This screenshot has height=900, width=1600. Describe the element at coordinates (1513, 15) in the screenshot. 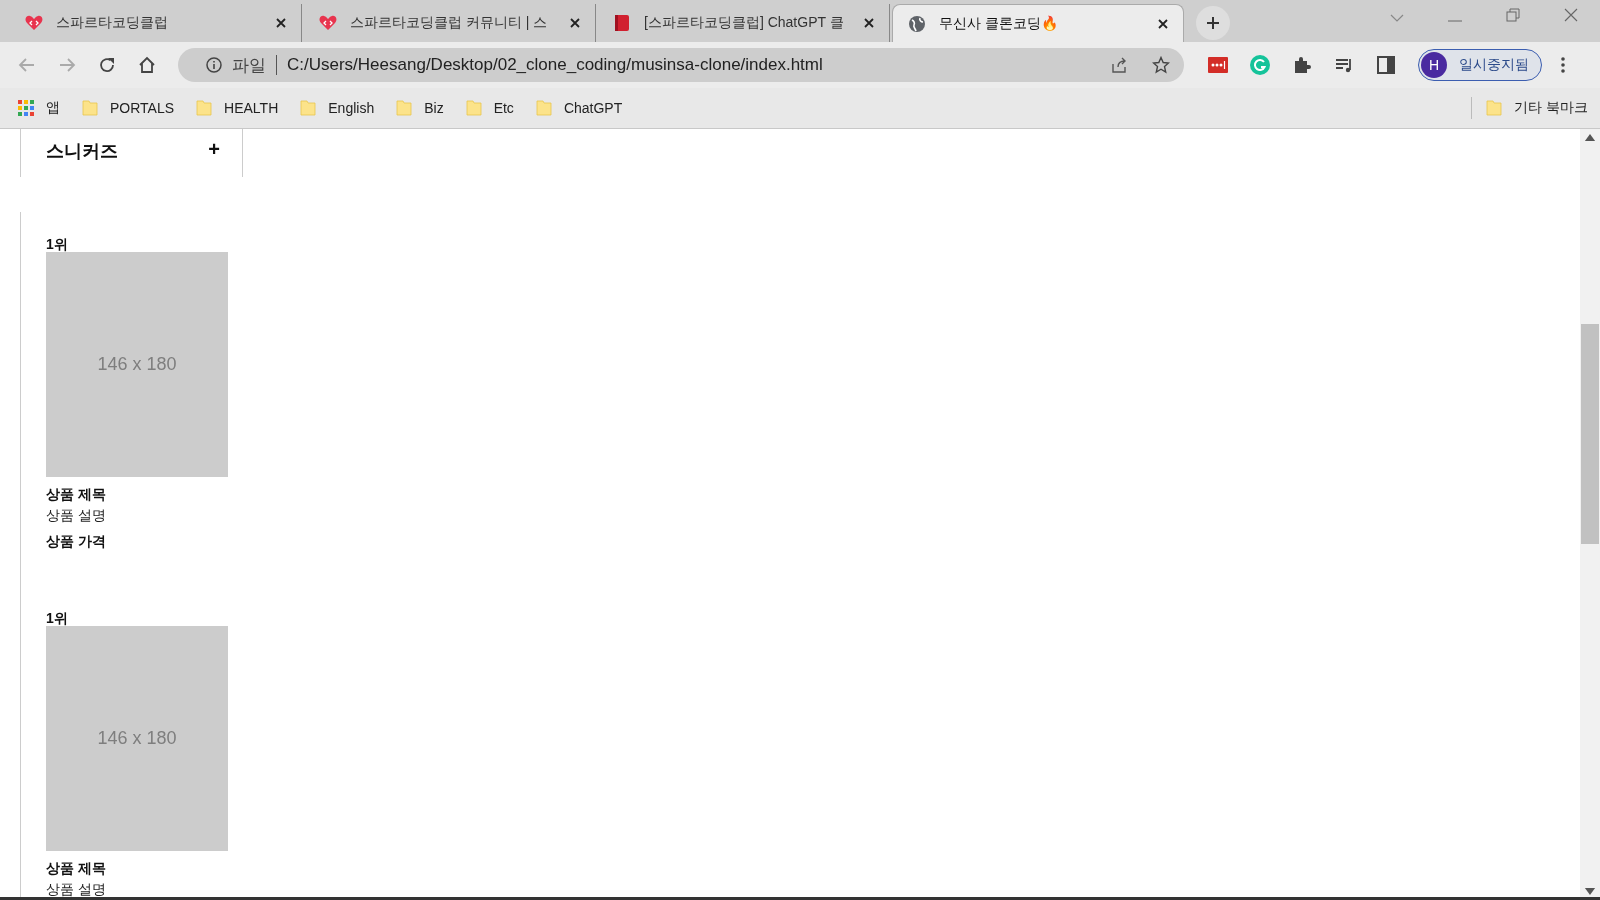

I see `restore-icon` at that location.